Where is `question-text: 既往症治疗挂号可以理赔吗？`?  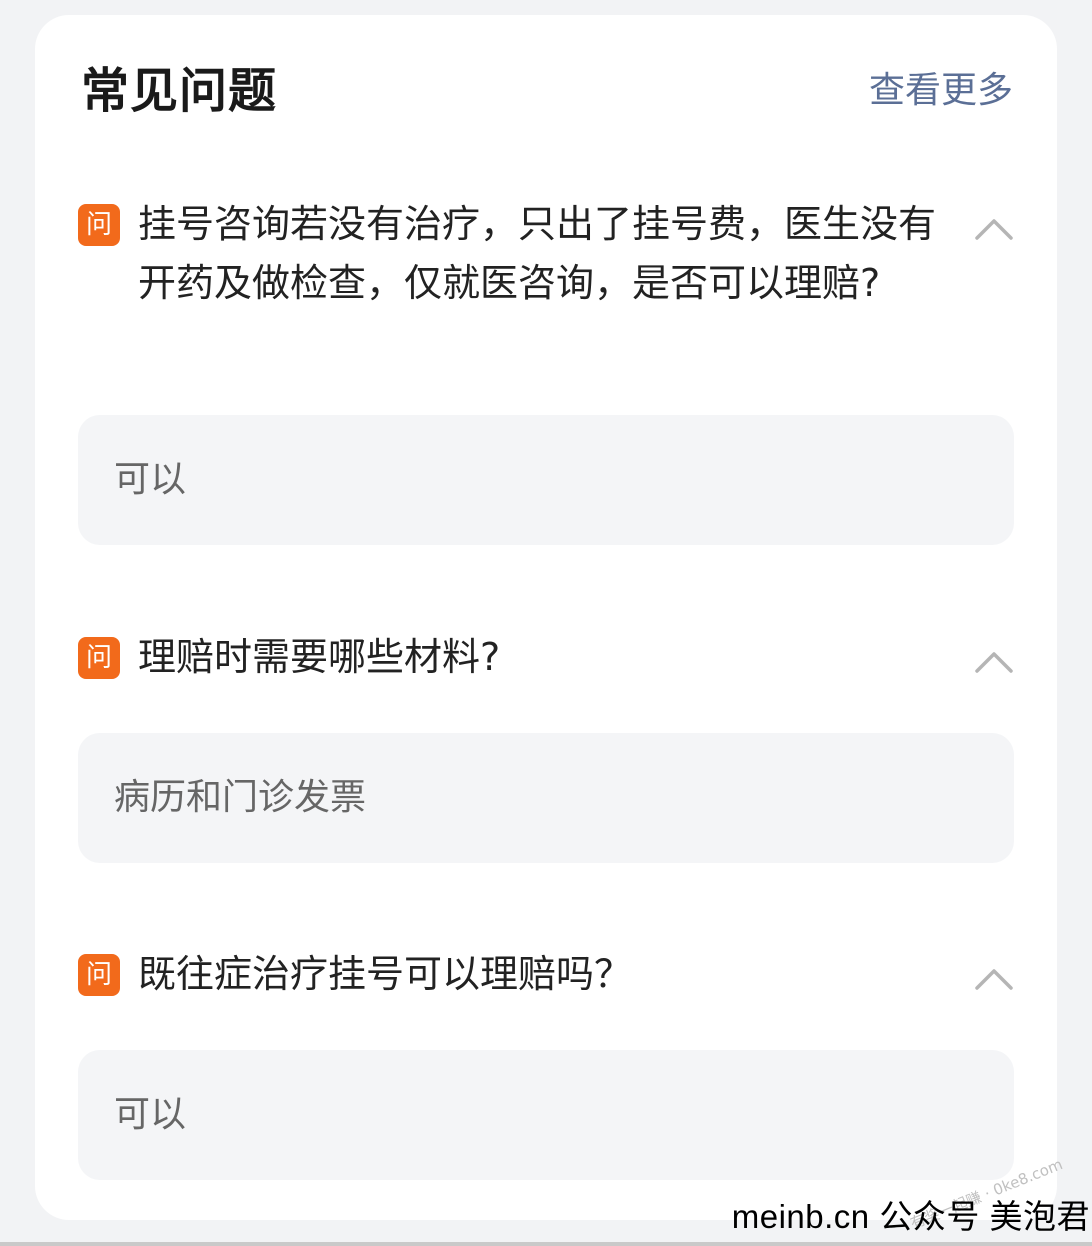
question-text: 既往症治疗挂号可以理赔吗？ is located at coordinates (385, 974).